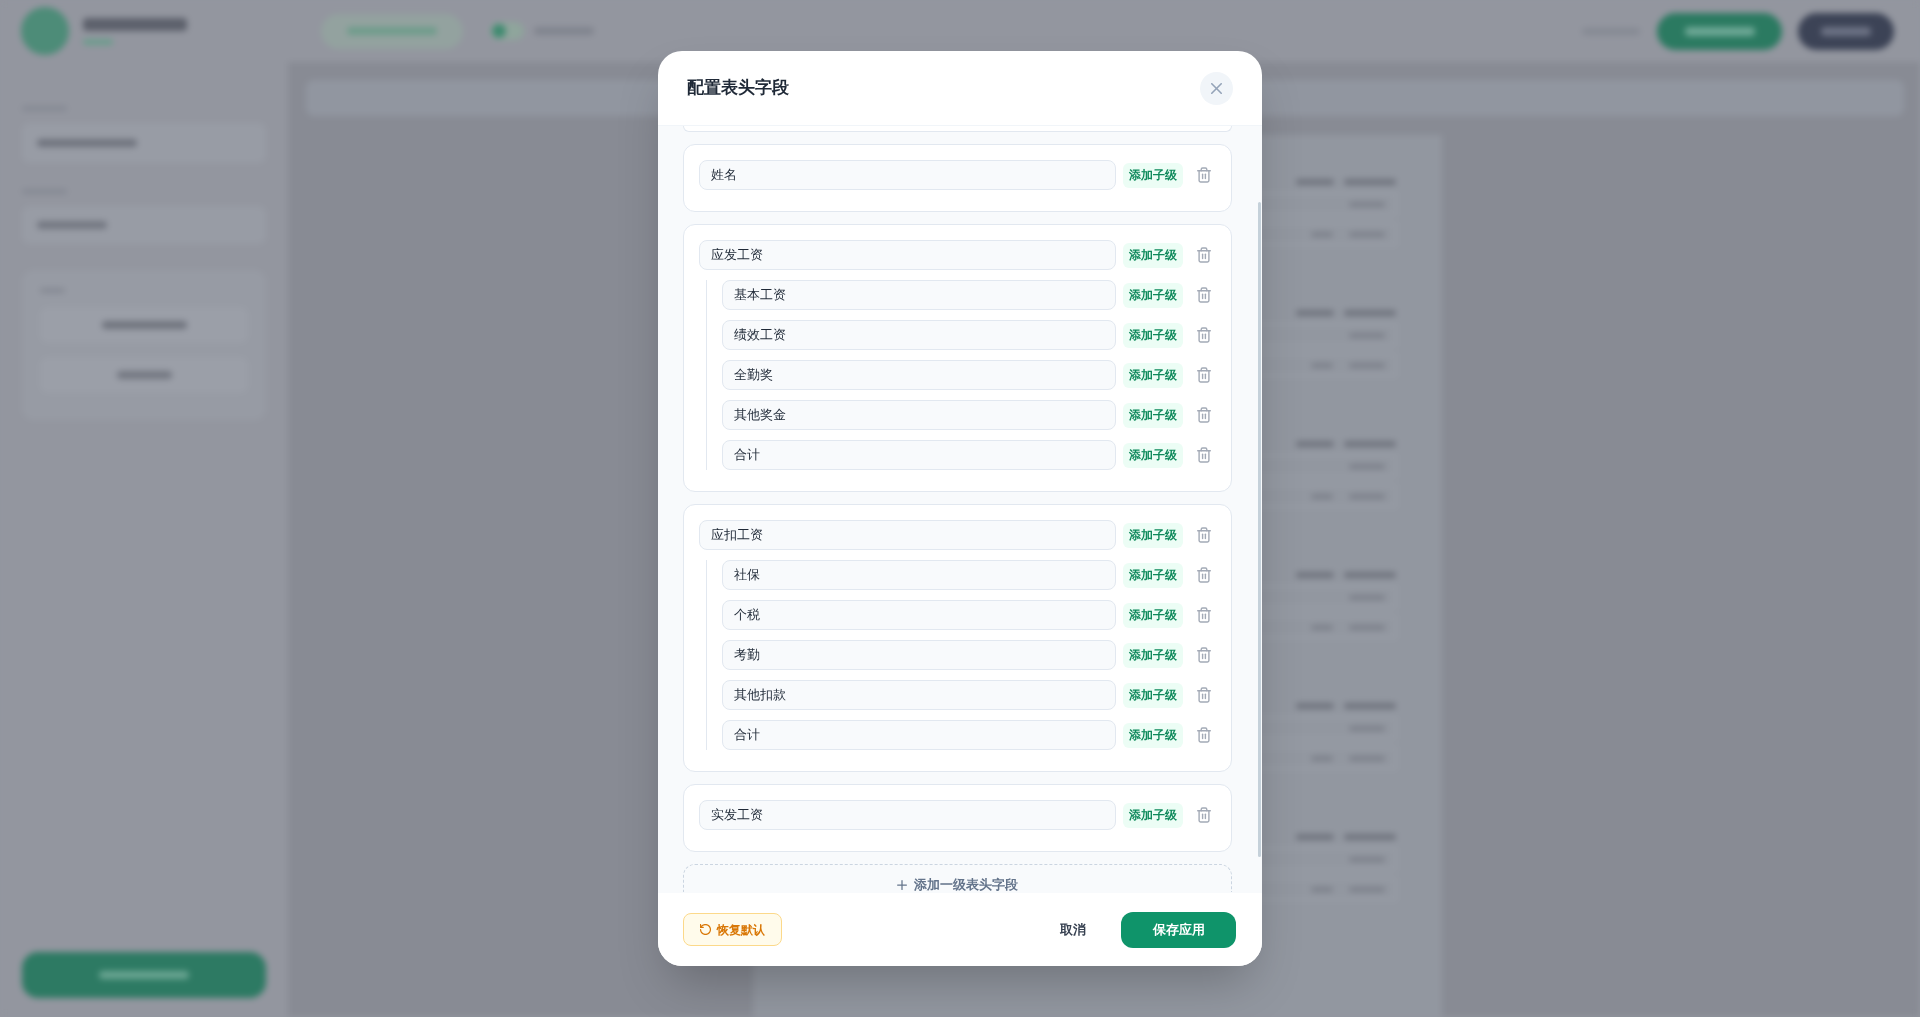  Describe the element at coordinates (705, 929) in the screenshot. I see `rotate-icon` at that location.